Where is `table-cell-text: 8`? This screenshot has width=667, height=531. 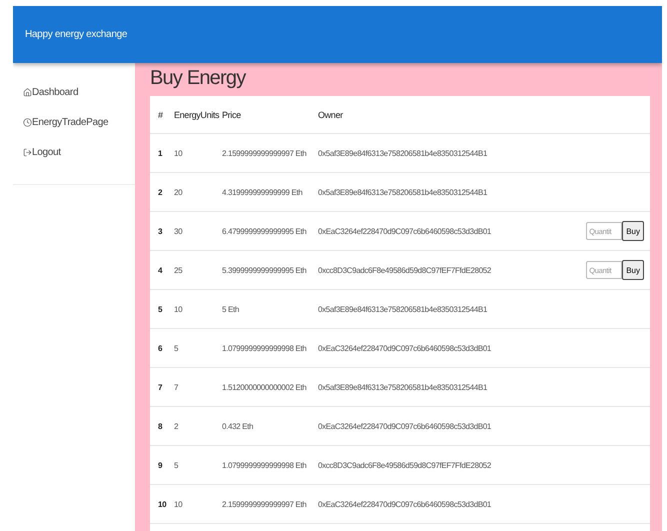 table-cell-text: 8 is located at coordinates (161, 426).